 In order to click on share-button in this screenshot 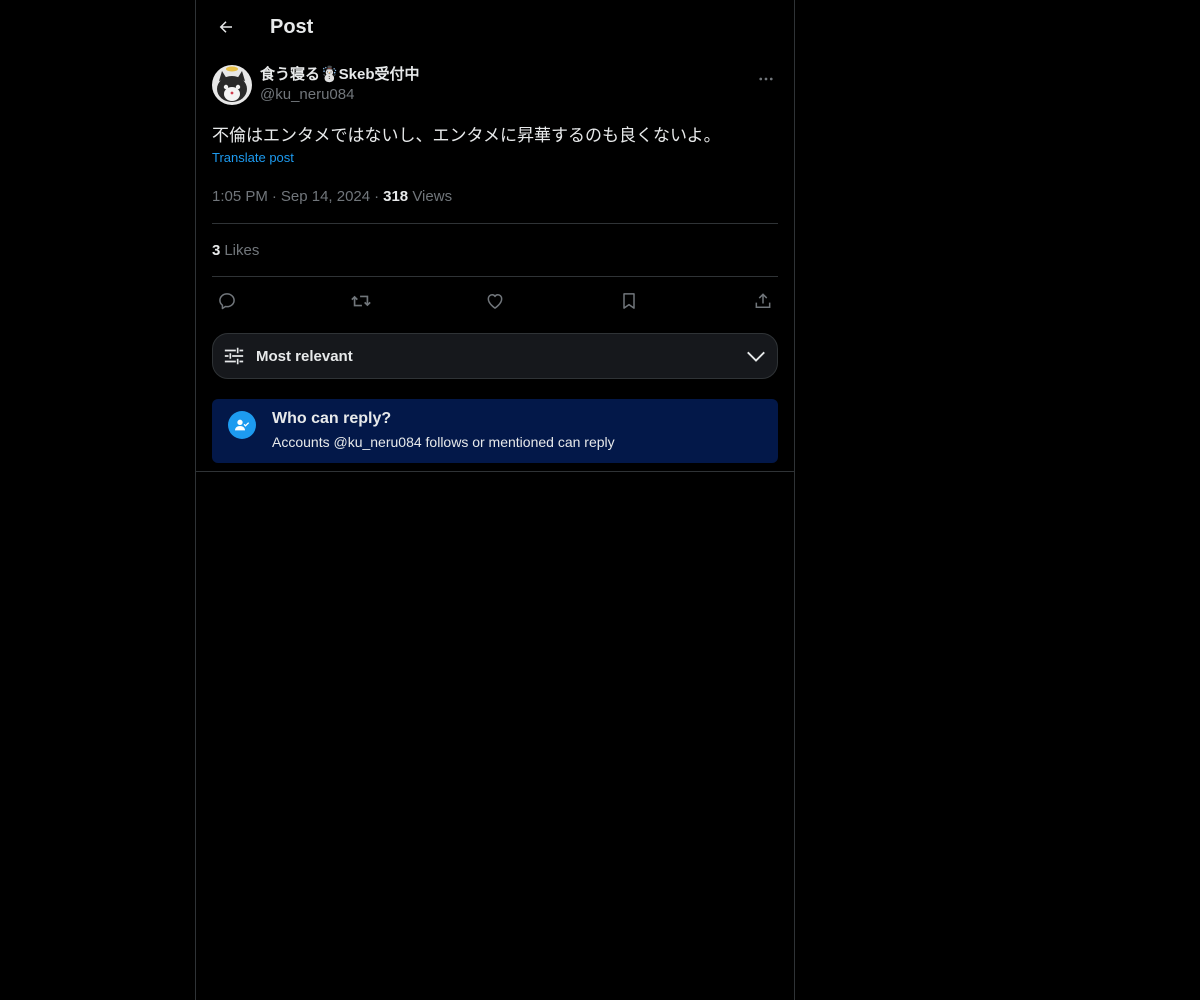, I will do `click(763, 301)`.